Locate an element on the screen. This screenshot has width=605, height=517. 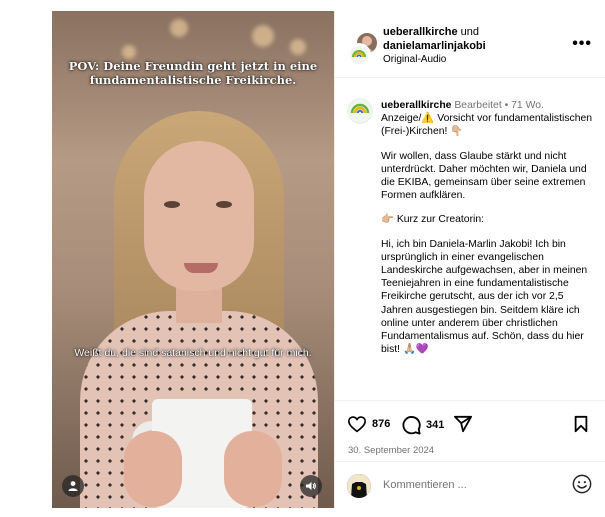
post-age: 71 Wo. is located at coordinates (527, 105).